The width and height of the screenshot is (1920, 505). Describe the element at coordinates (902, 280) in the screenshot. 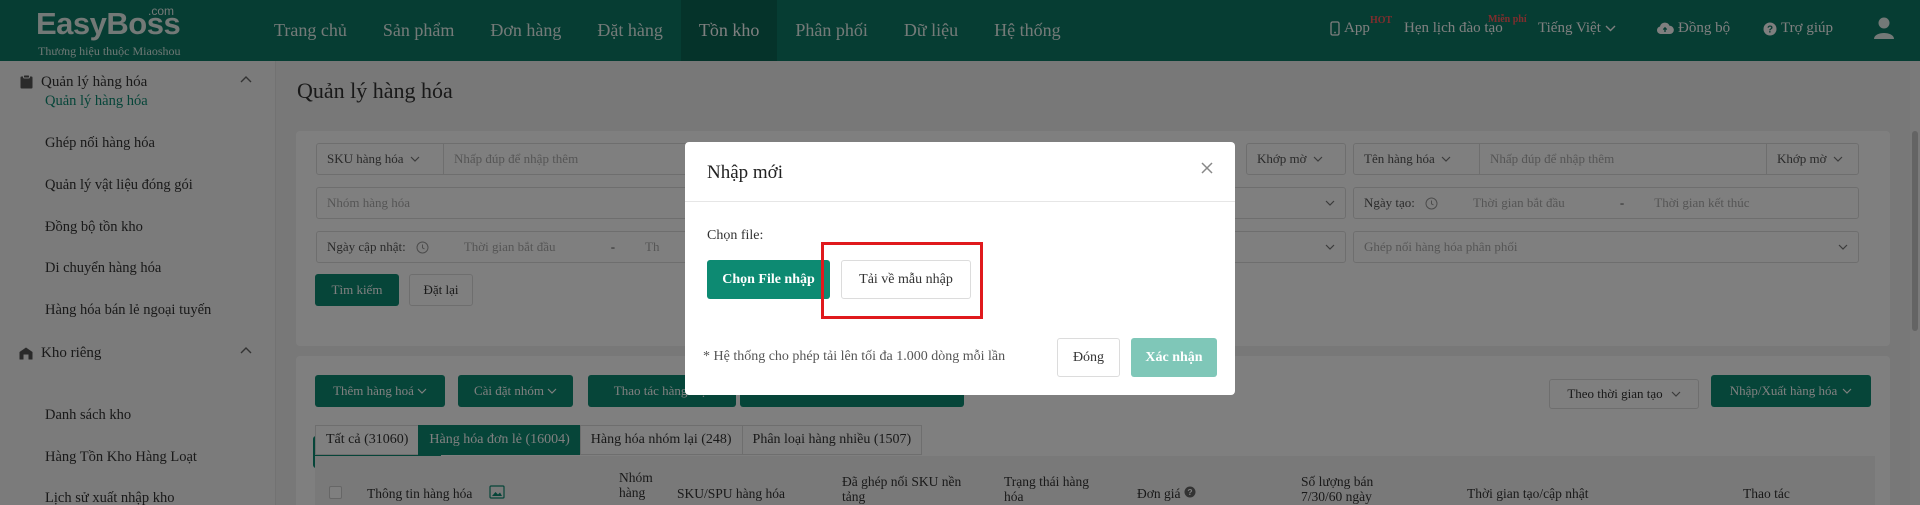

I see `highlight-box` at that location.